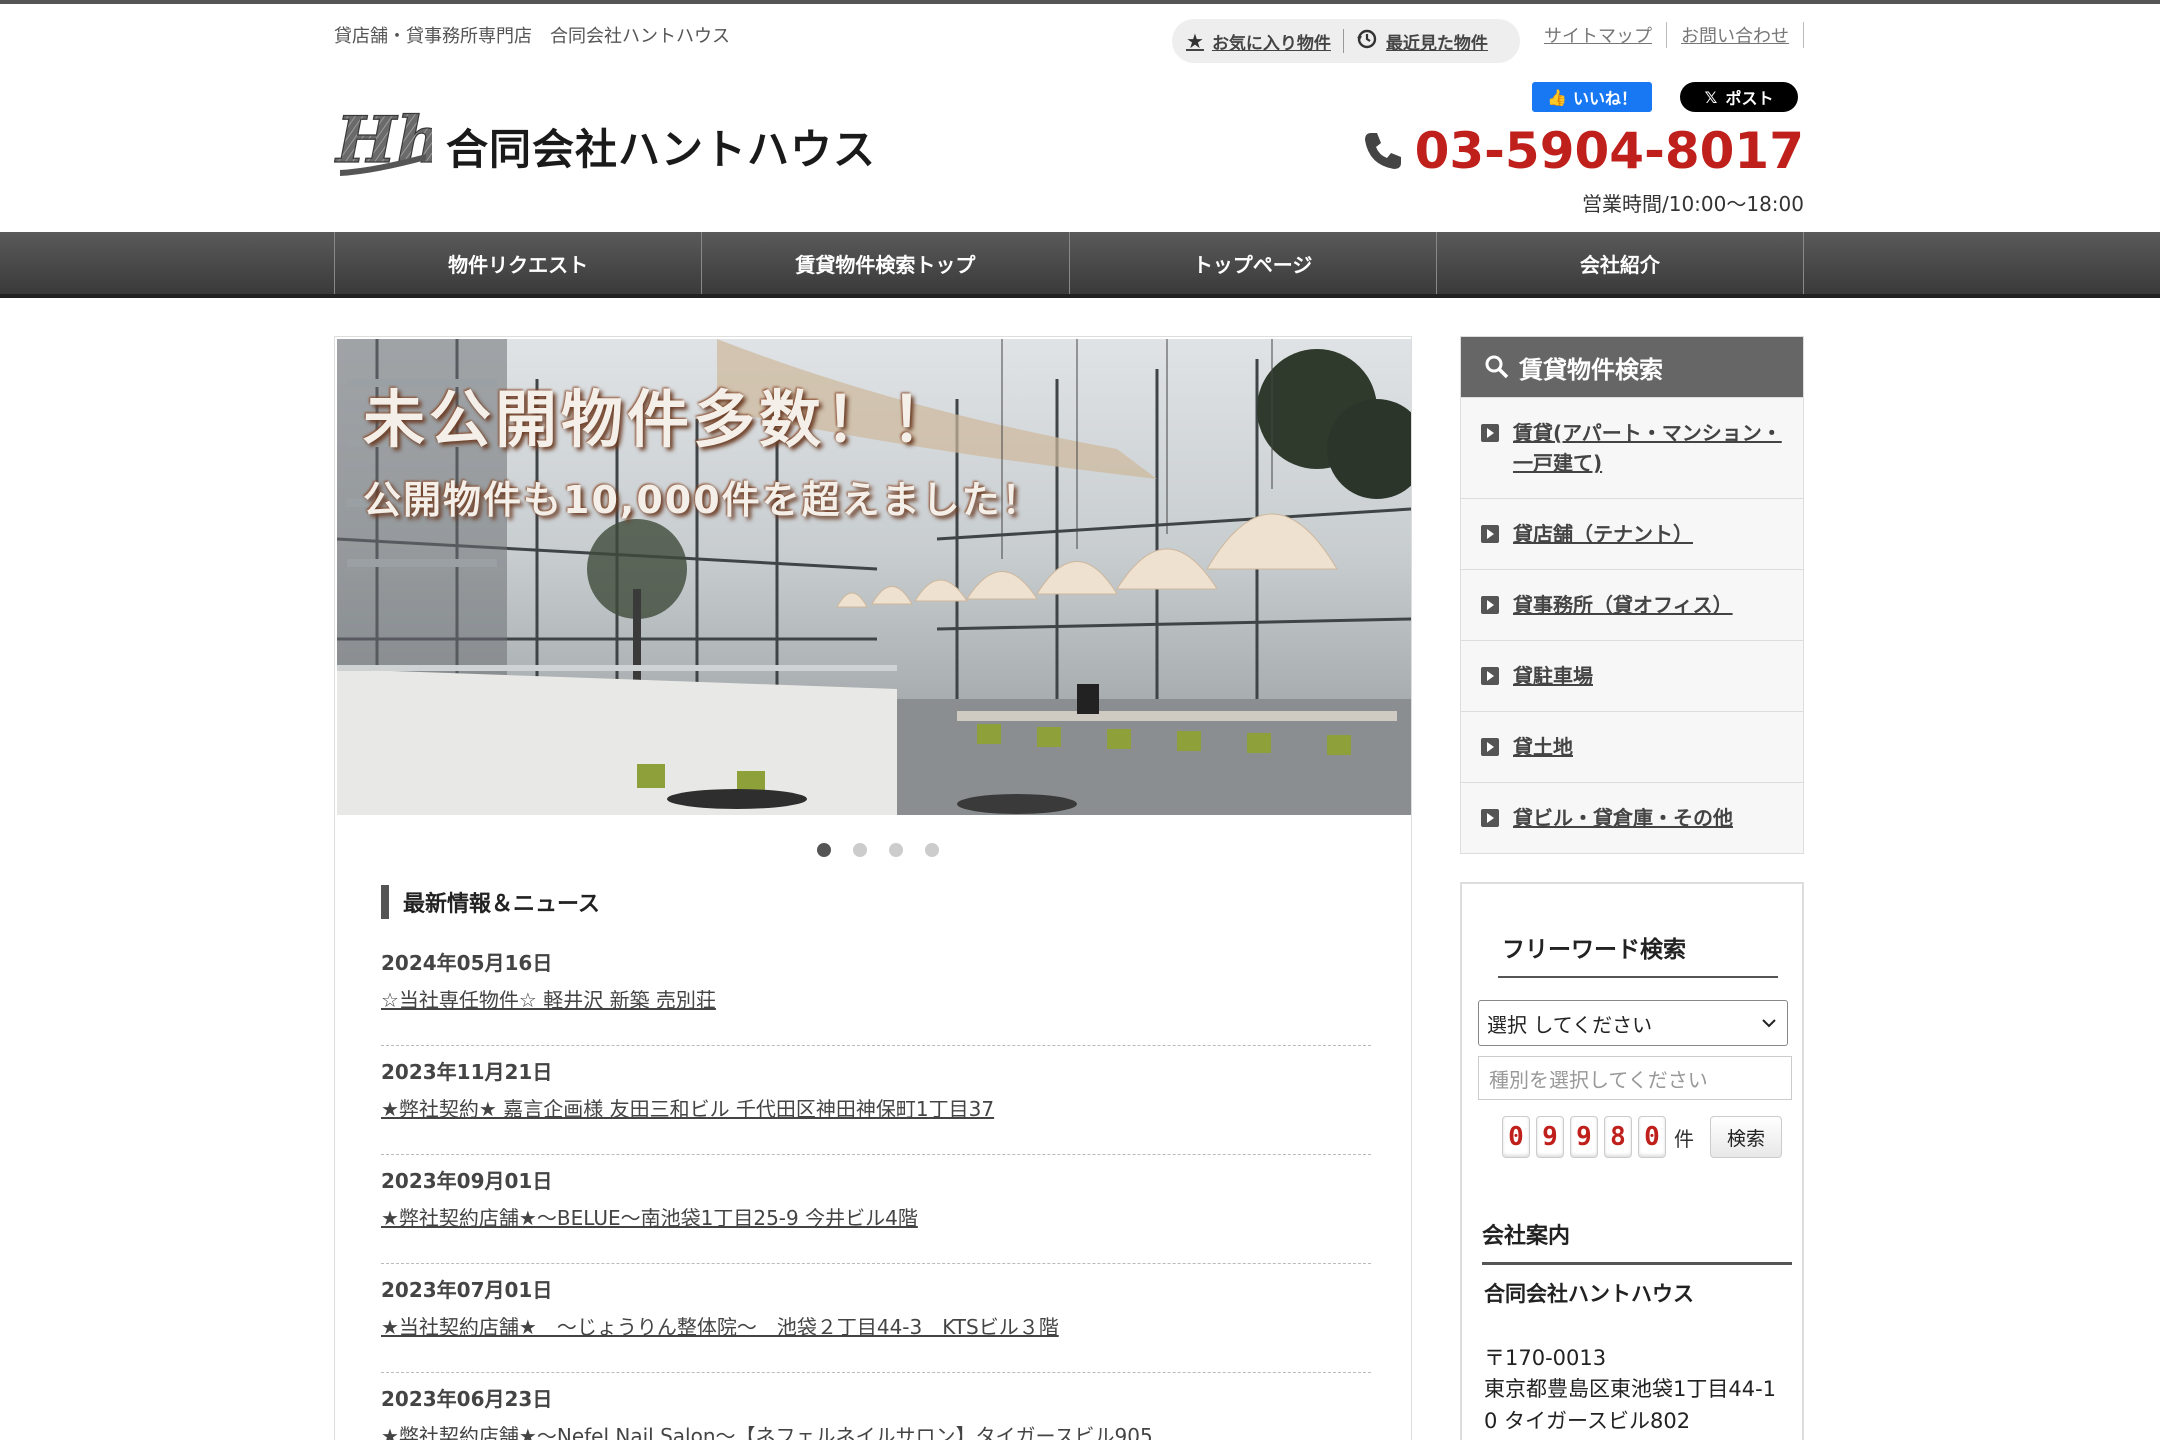 The height and width of the screenshot is (1440, 2160). I want to click on news-date: 2023年07月01日, so click(467, 1290).